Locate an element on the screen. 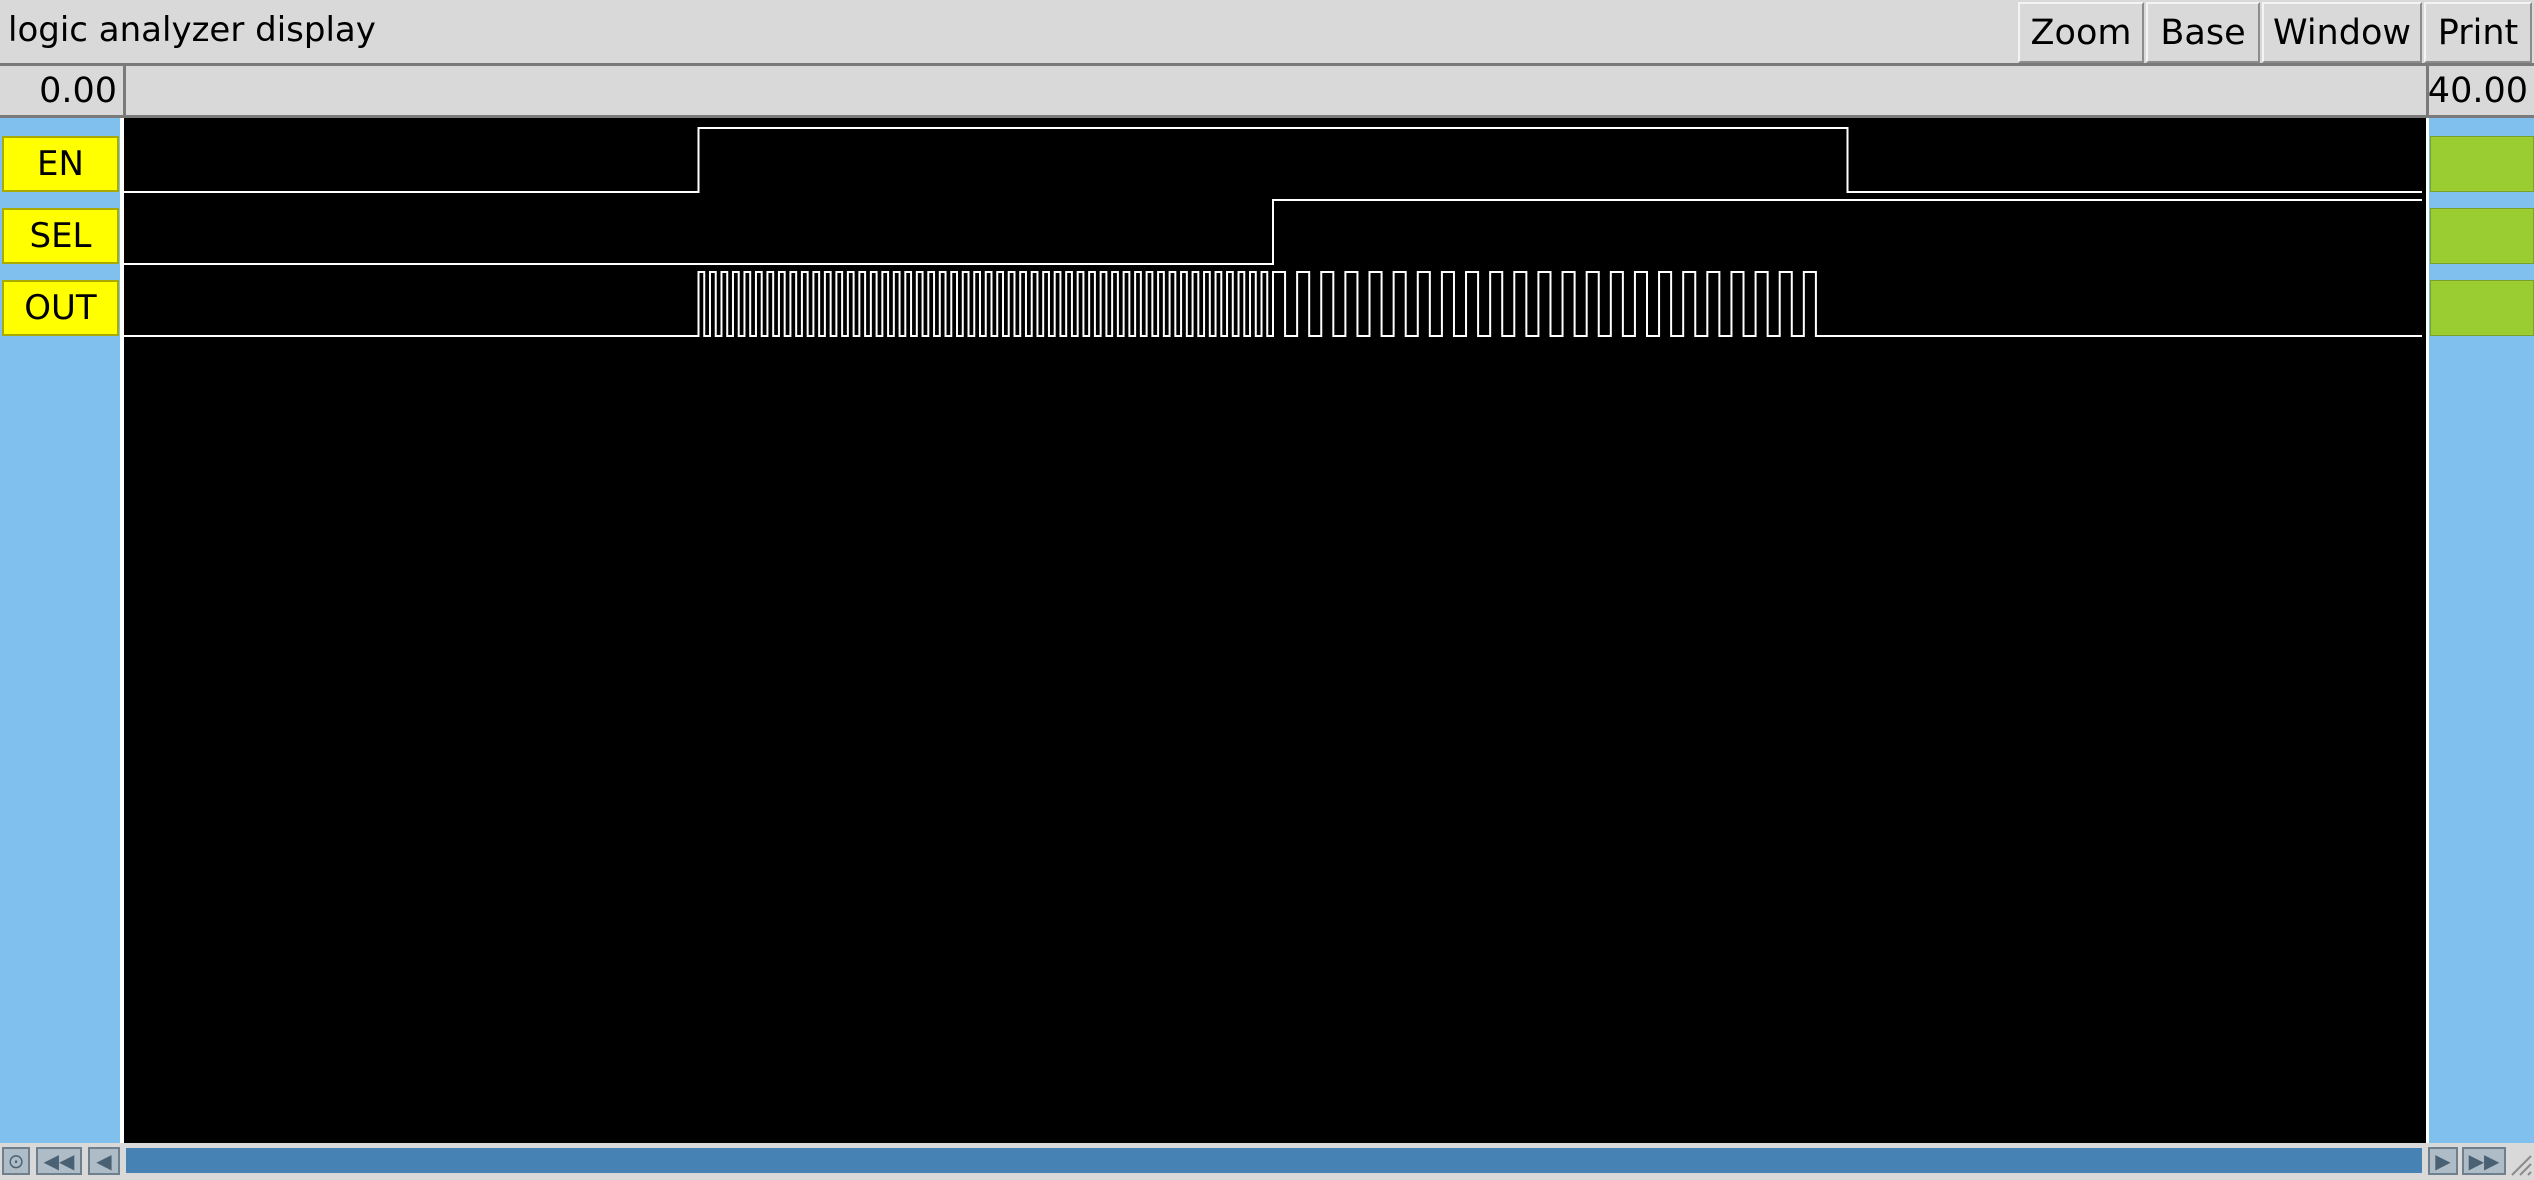 The image size is (2534, 1180). signal-name-panel is located at coordinates (61, 630).